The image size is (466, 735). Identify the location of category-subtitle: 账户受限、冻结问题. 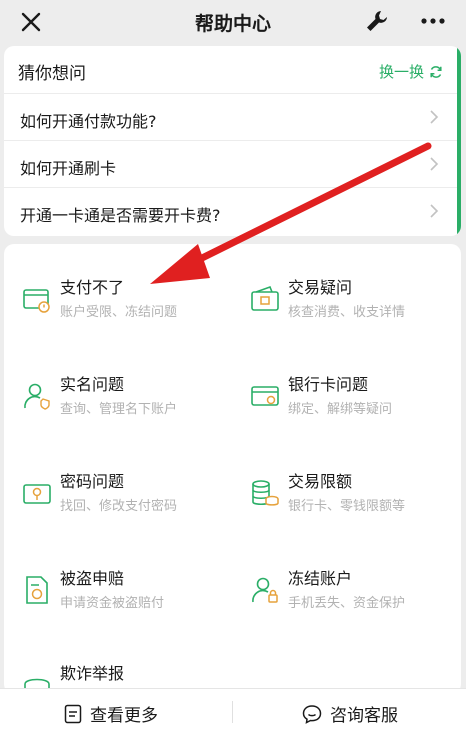
(119, 312).